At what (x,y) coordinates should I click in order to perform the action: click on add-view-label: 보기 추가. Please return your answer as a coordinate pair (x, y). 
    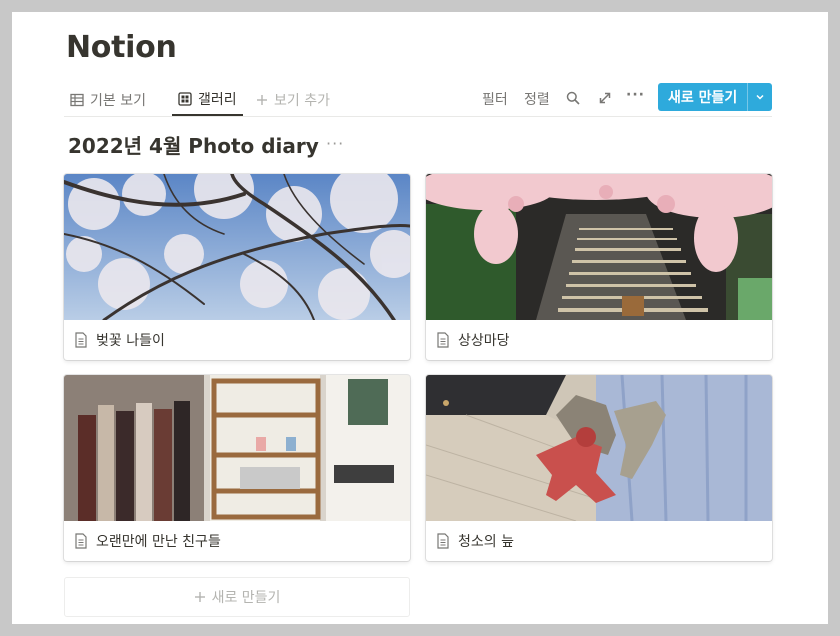
    Looking at the image, I should click on (302, 100).